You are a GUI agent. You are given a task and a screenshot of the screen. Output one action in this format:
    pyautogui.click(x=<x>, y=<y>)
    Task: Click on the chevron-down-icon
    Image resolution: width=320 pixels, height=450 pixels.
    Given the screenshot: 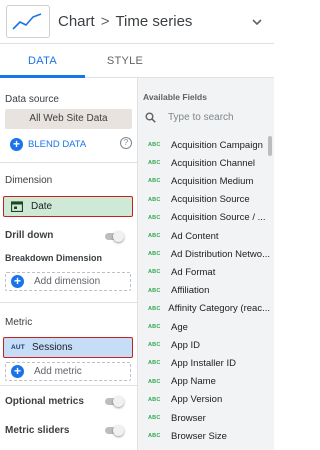 What is the action you would take?
    pyautogui.click(x=257, y=22)
    